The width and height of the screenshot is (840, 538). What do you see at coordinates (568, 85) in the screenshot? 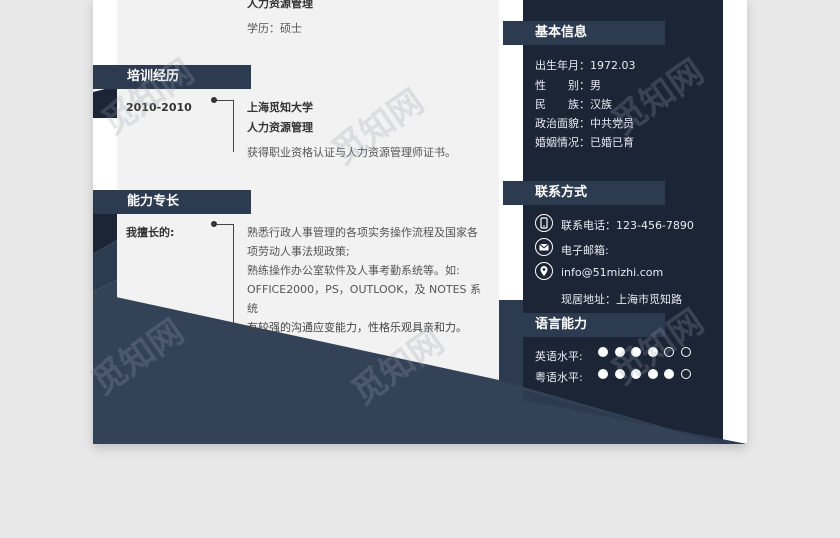
I see `basic-info-row: 性 别：男` at bounding box center [568, 85].